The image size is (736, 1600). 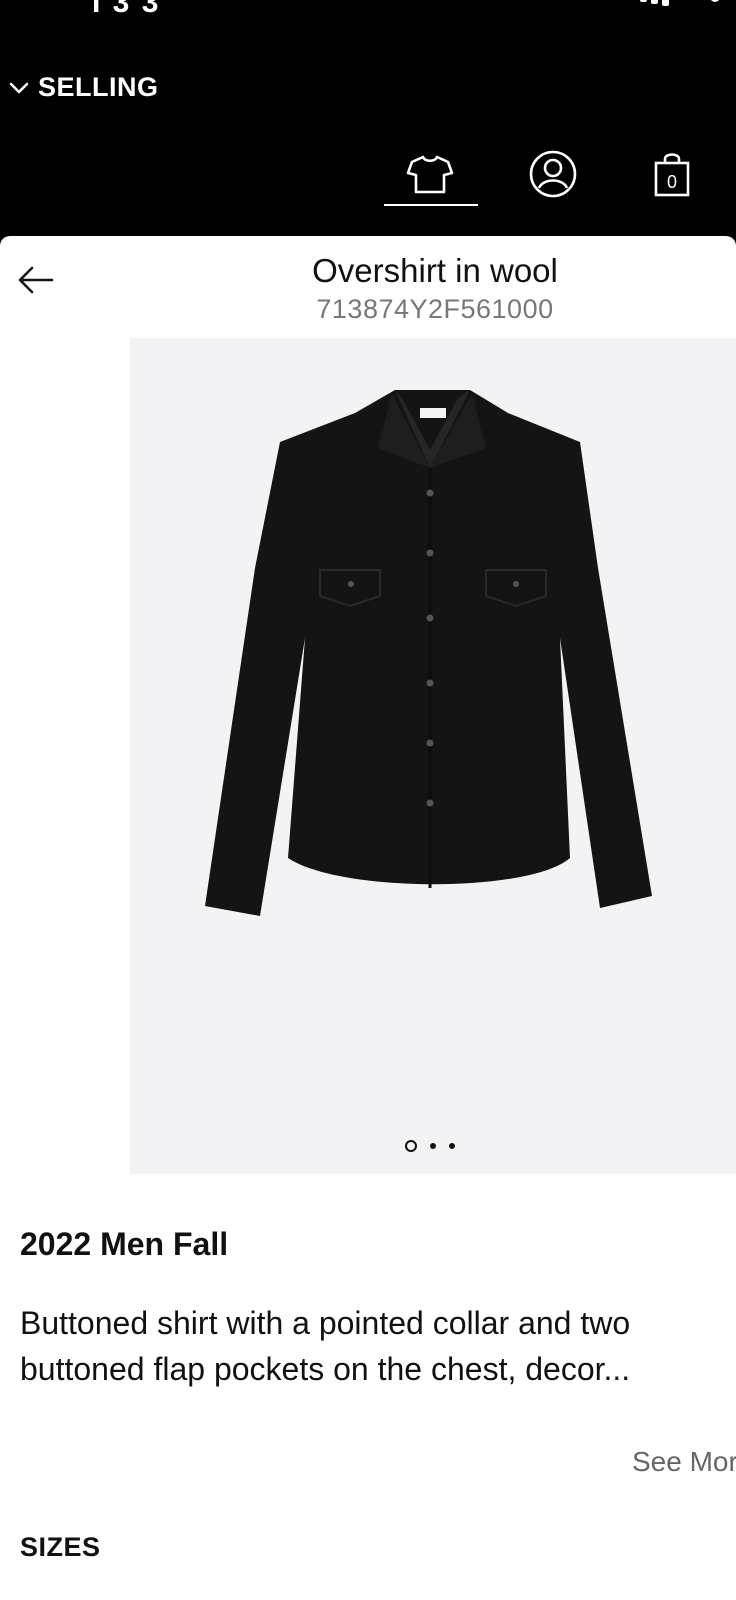 What do you see at coordinates (19, 87) in the screenshot?
I see `chevron-down-icon` at bounding box center [19, 87].